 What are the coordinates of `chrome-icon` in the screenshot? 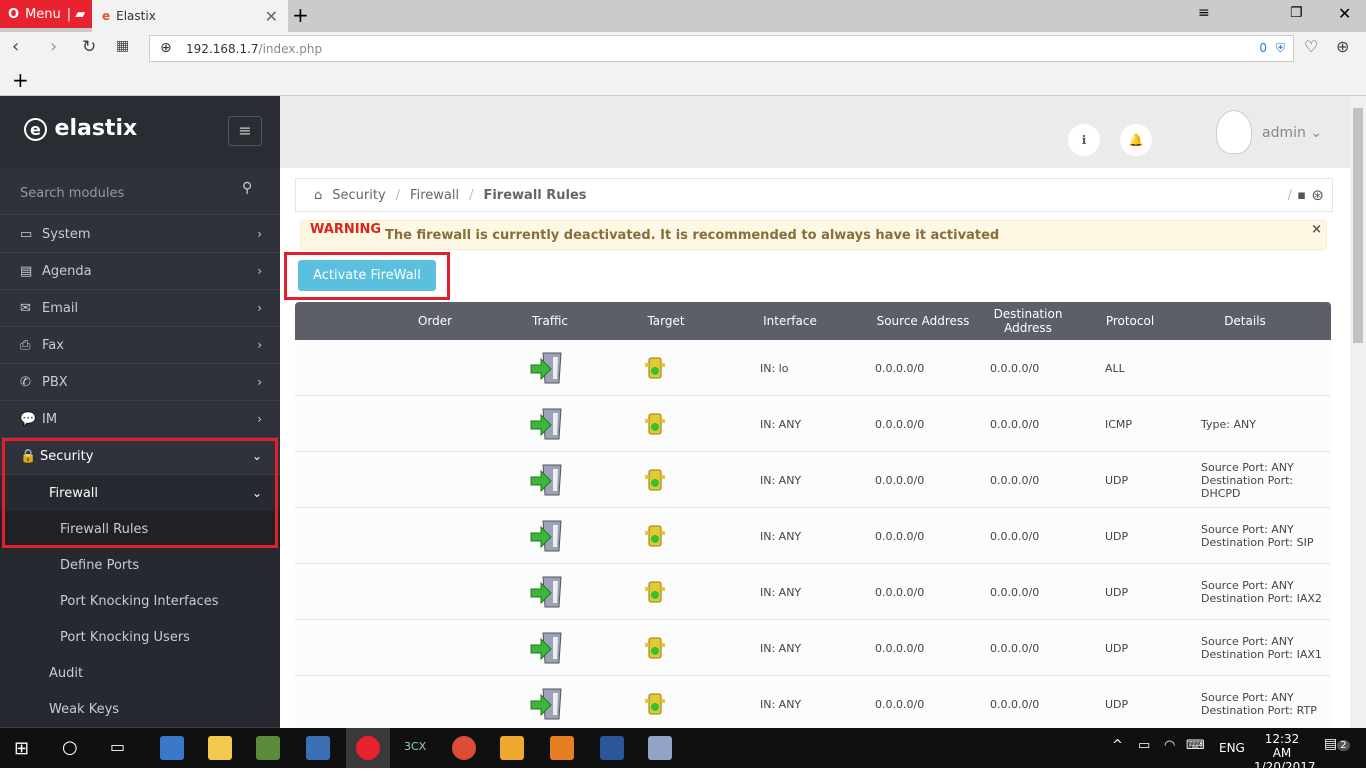 It's located at (464, 748).